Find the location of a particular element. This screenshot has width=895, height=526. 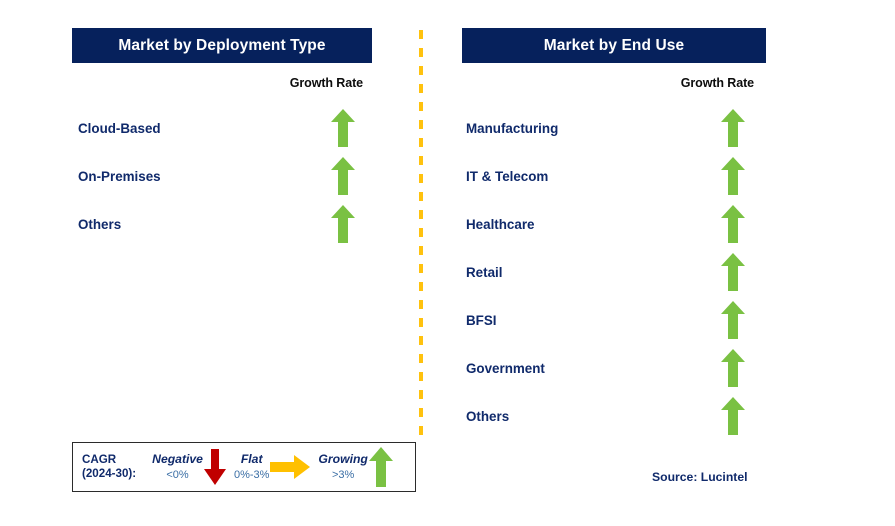

segment-label: IT & Telecom is located at coordinates (507, 176).